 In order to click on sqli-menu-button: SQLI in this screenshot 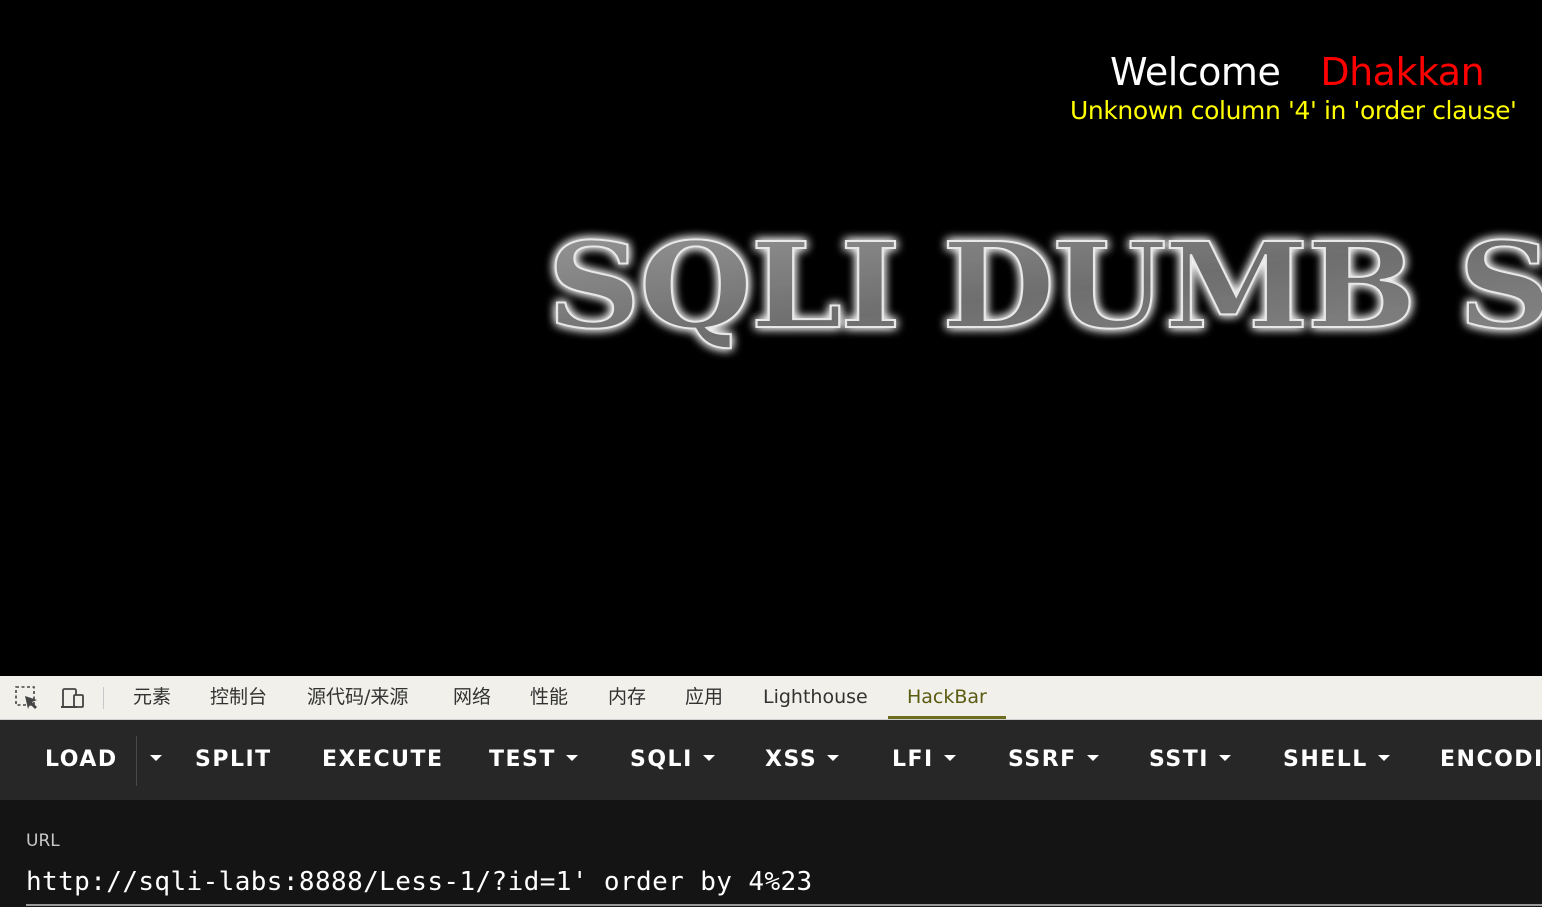, I will do `click(672, 760)`.